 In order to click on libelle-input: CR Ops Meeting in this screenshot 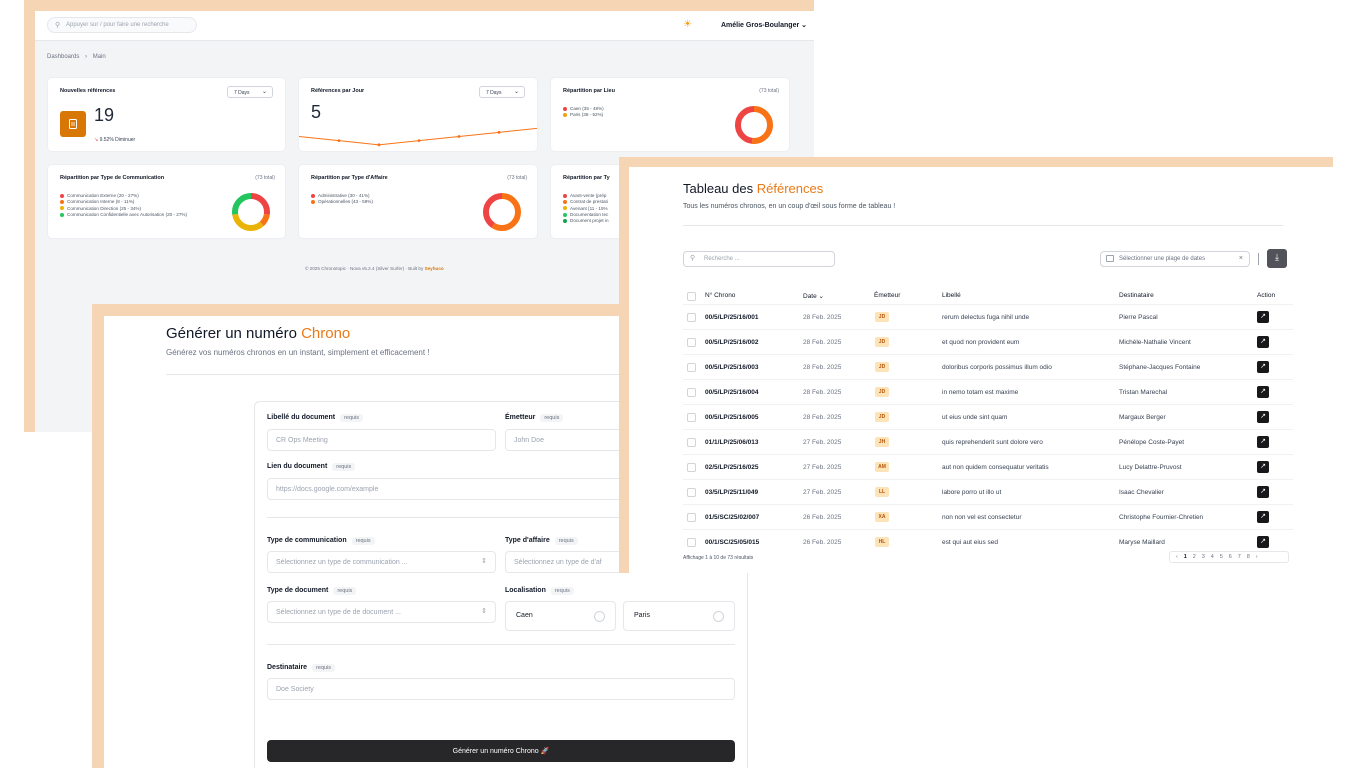, I will do `click(381, 440)`.